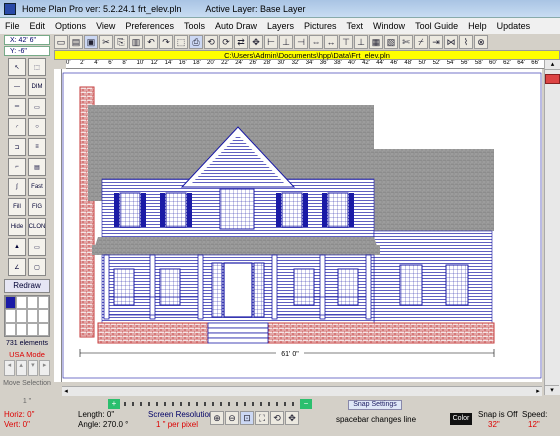 The height and width of the screenshot is (436, 560). Describe the element at coordinates (552, 390) in the screenshot. I see `scroll-down-icon: ▾` at that location.